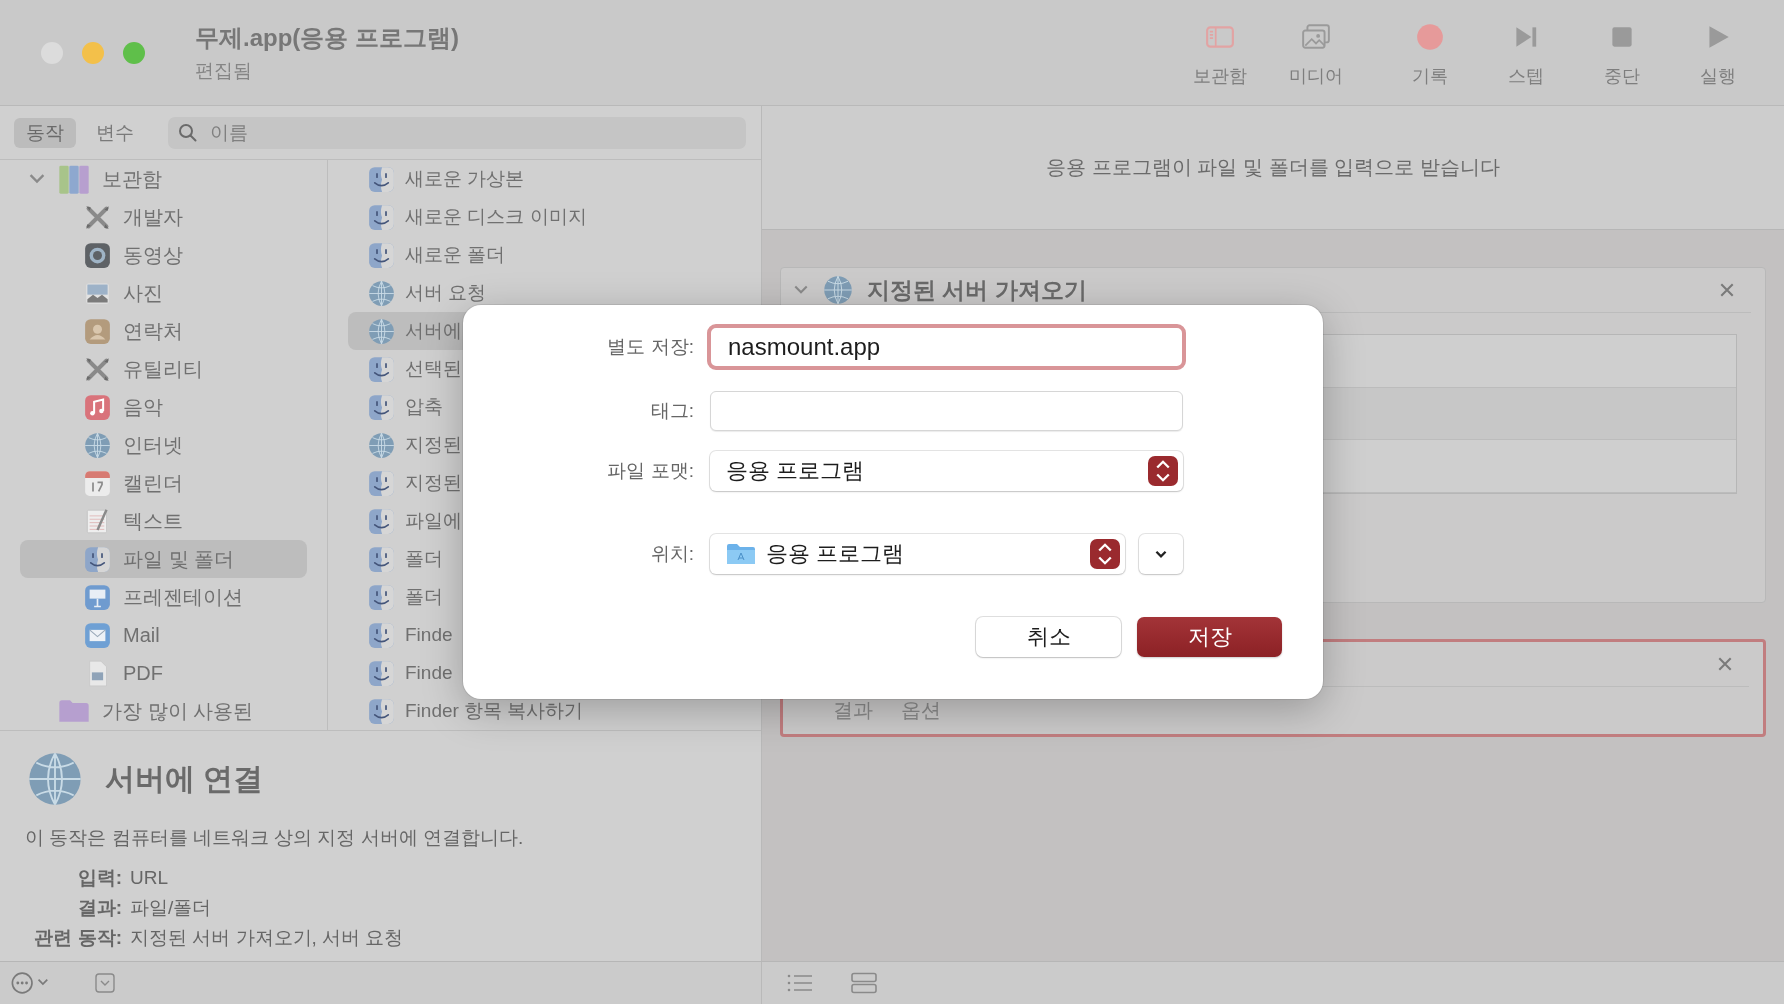  I want to click on workflow-input-text: 응용 프로그램이 파일 및 폴더를 입력으로 받습니다, so click(1273, 167).